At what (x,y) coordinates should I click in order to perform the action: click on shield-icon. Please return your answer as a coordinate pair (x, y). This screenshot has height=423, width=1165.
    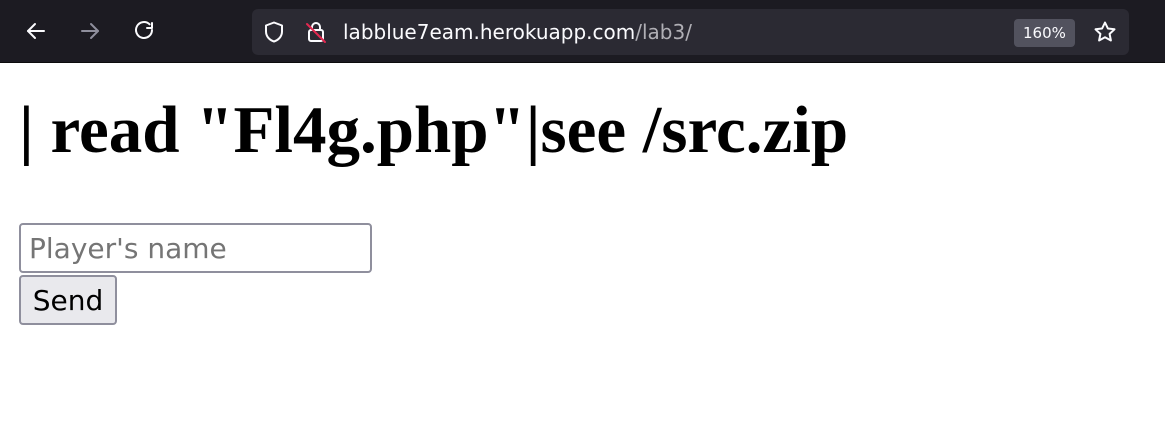
    Looking at the image, I should click on (274, 32).